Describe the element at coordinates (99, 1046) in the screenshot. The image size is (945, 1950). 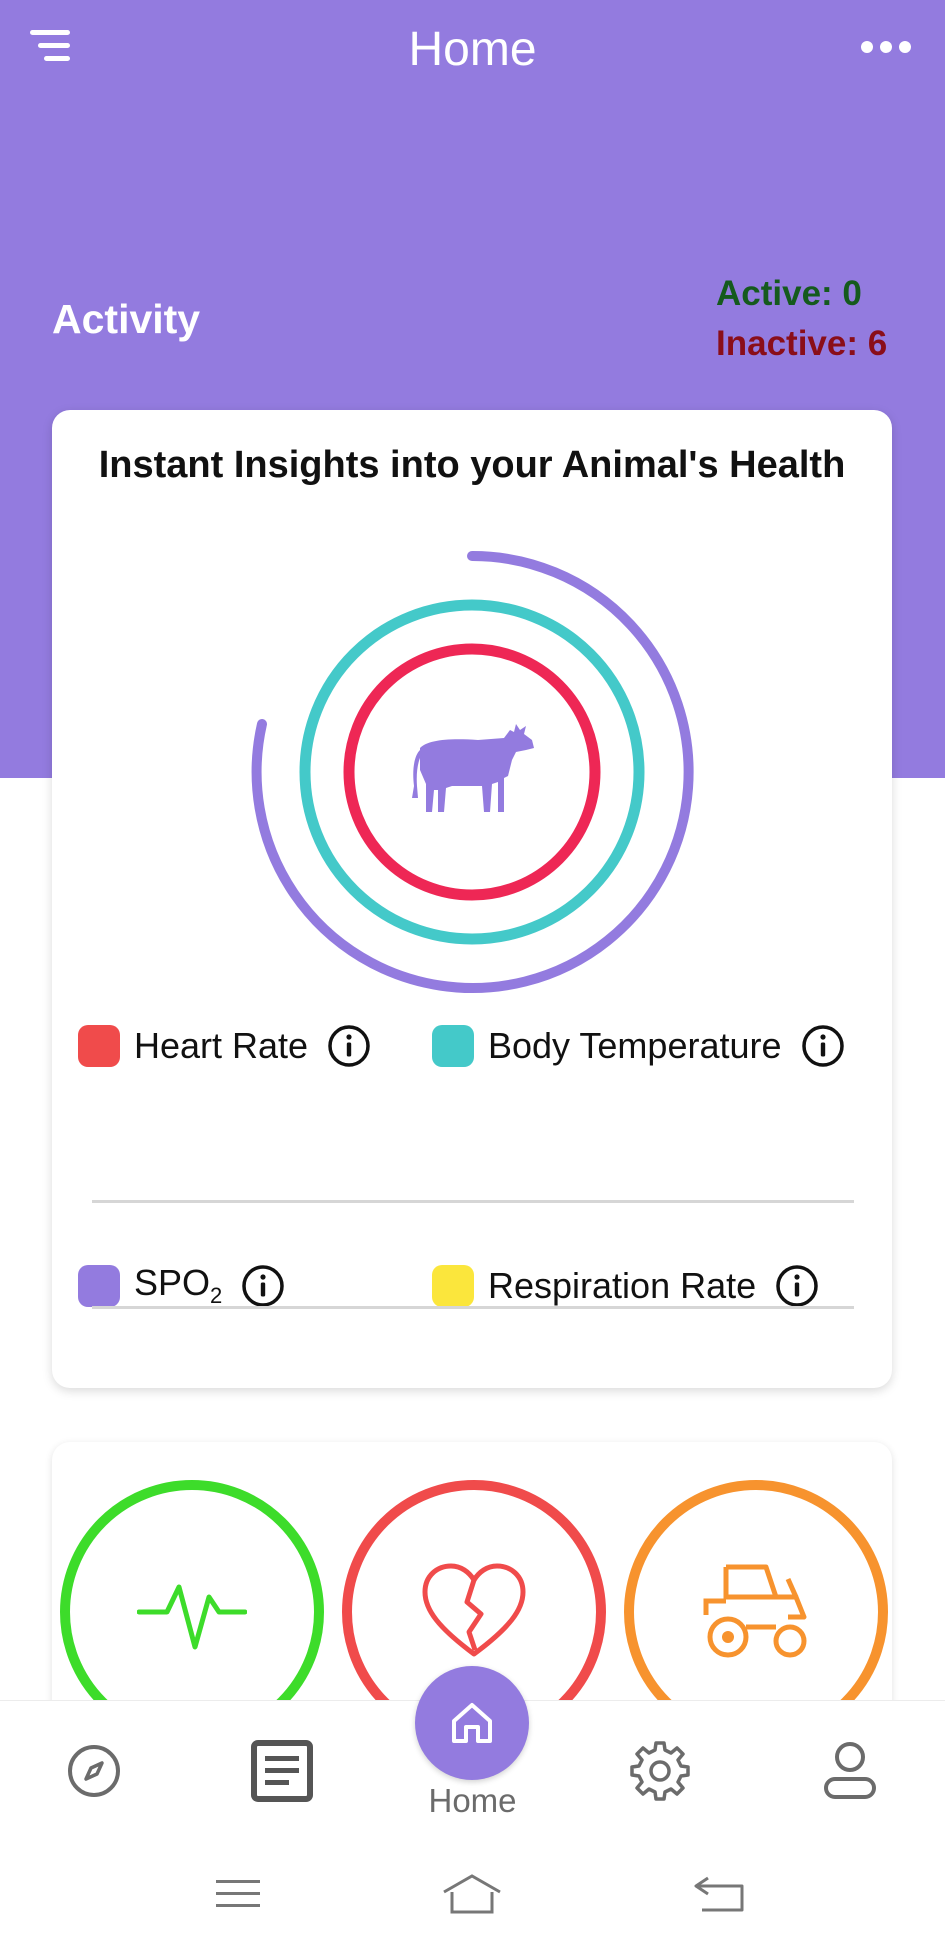
I see `heart-rate-swatch` at that location.